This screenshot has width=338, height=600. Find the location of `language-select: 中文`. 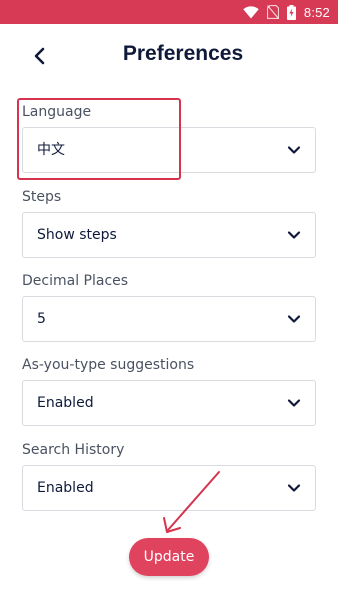

language-select: 中文 is located at coordinates (169, 150).